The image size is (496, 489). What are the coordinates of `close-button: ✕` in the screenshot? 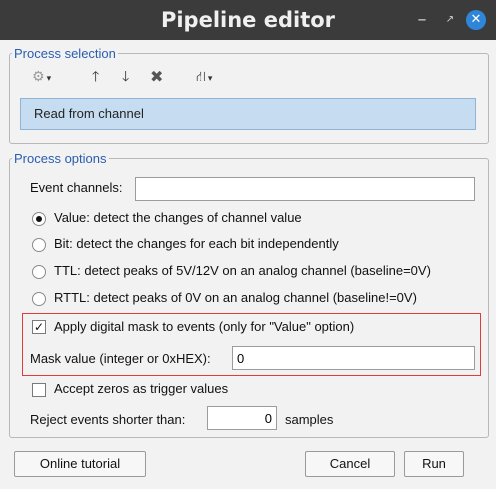 It's located at (476, 20).